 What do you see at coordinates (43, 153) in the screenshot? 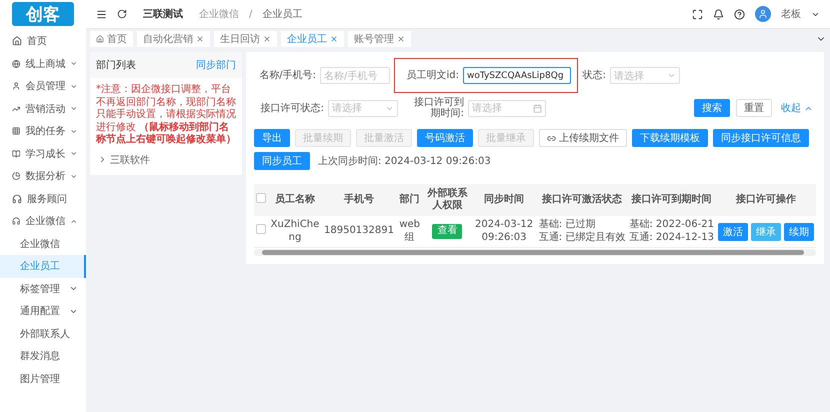
I see `sidebar-item: 学习成长` at bounding box center [43, 153].